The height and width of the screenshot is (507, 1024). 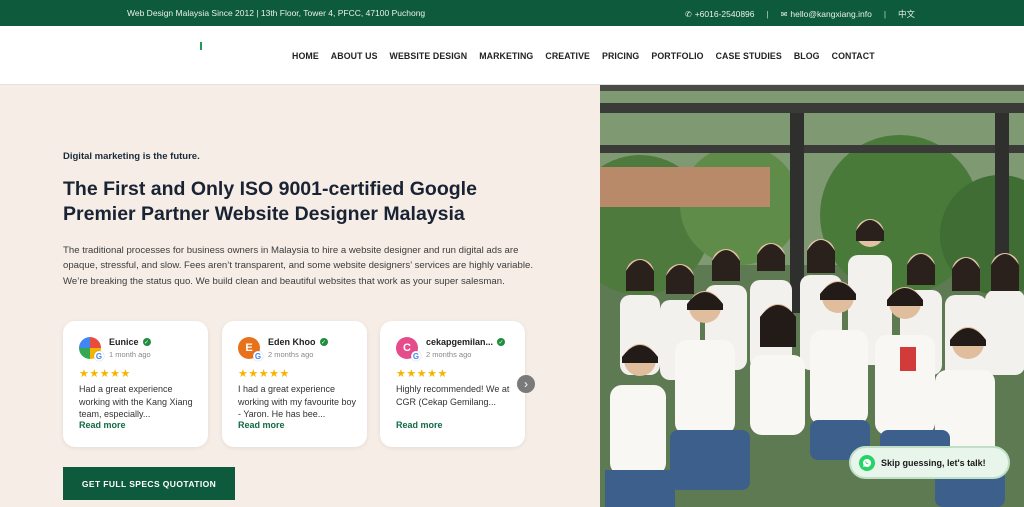 What do you see at coordinates (688, 14) in the screenshot?
I see `whatsapp-icon: ✆` at bounding box center [688, 14].